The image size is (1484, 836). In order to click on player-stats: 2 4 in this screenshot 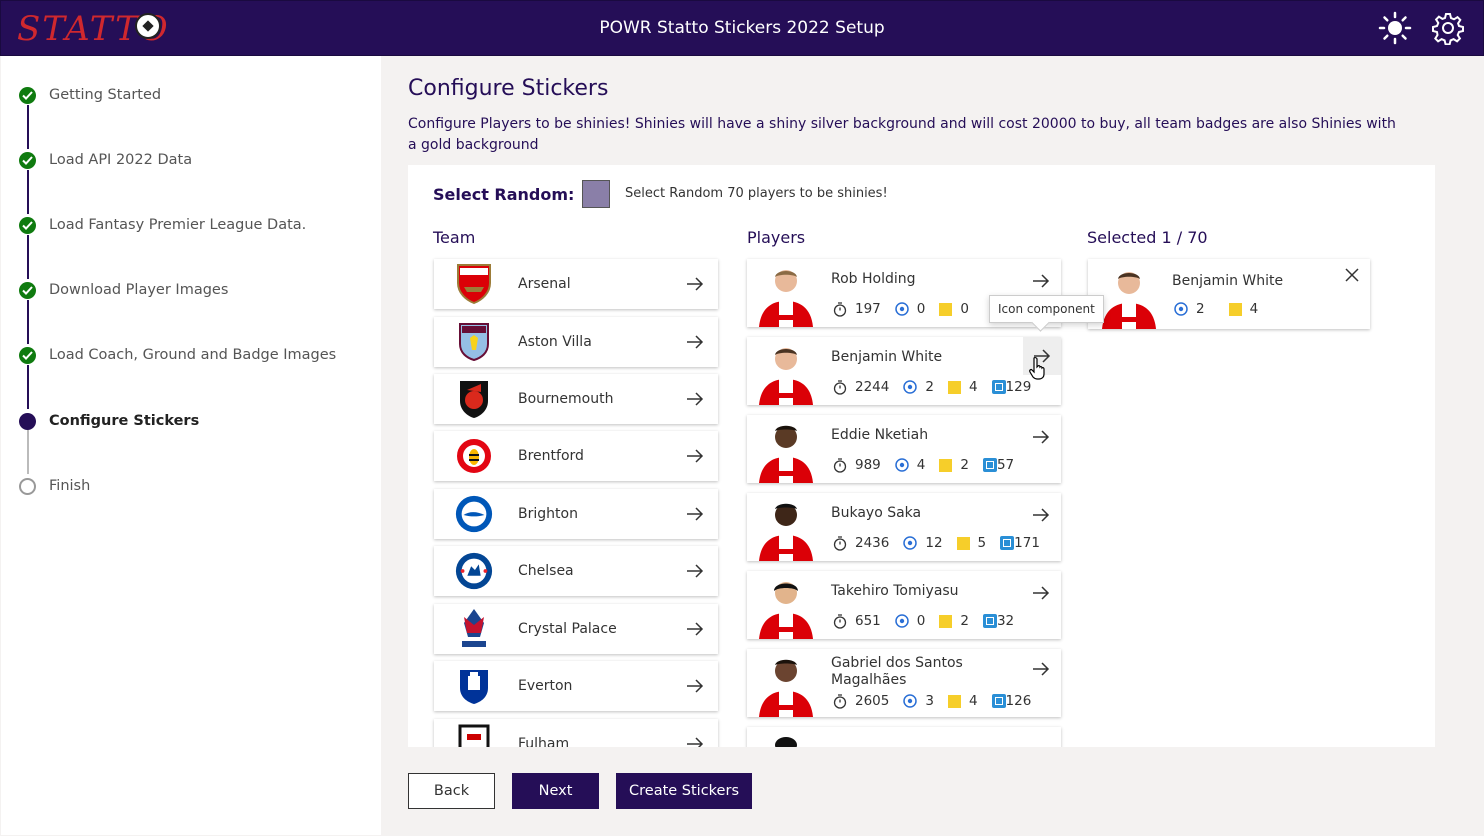, I will do `click(1223, 309)`.